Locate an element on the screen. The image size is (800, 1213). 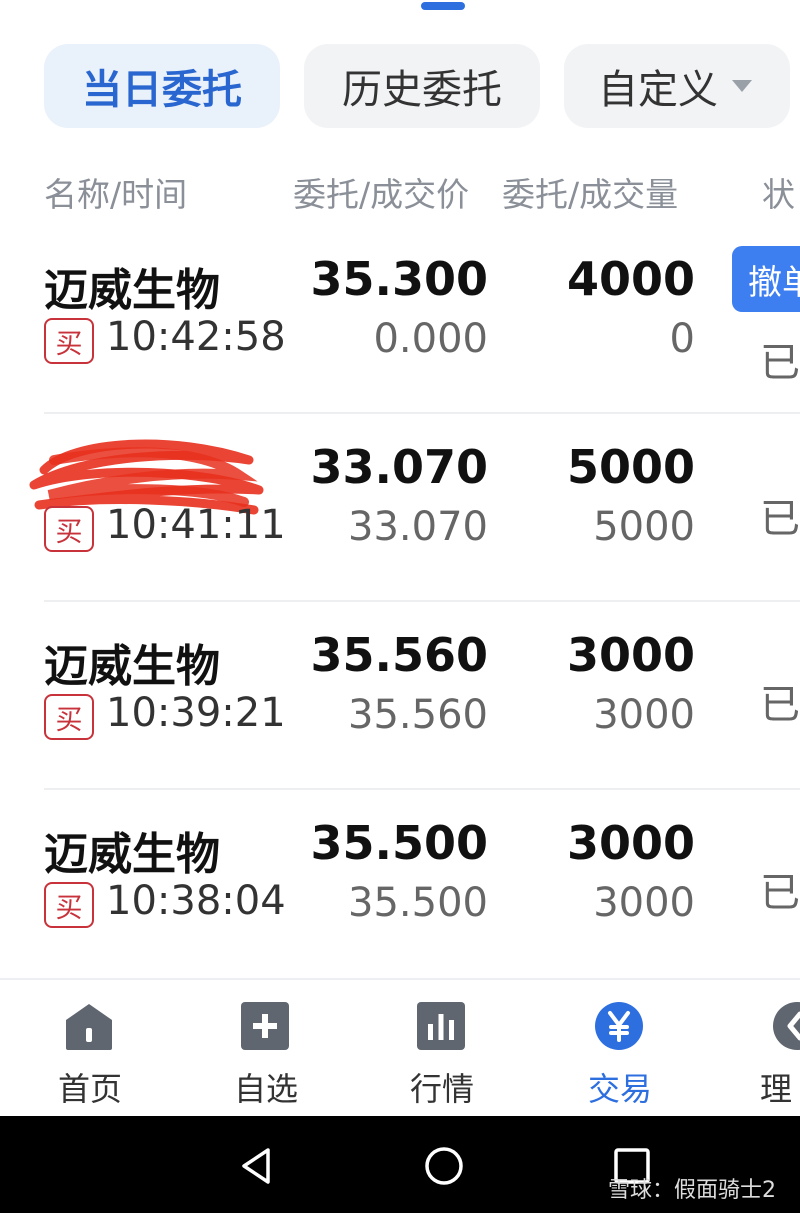
home-circle-icon is located at coordinates (444, 1166).